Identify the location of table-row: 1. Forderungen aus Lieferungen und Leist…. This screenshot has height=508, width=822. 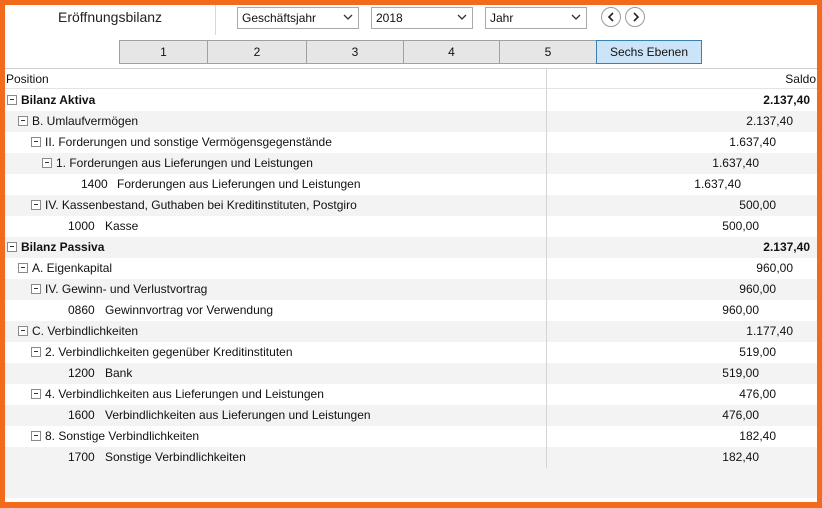
(411, 163).